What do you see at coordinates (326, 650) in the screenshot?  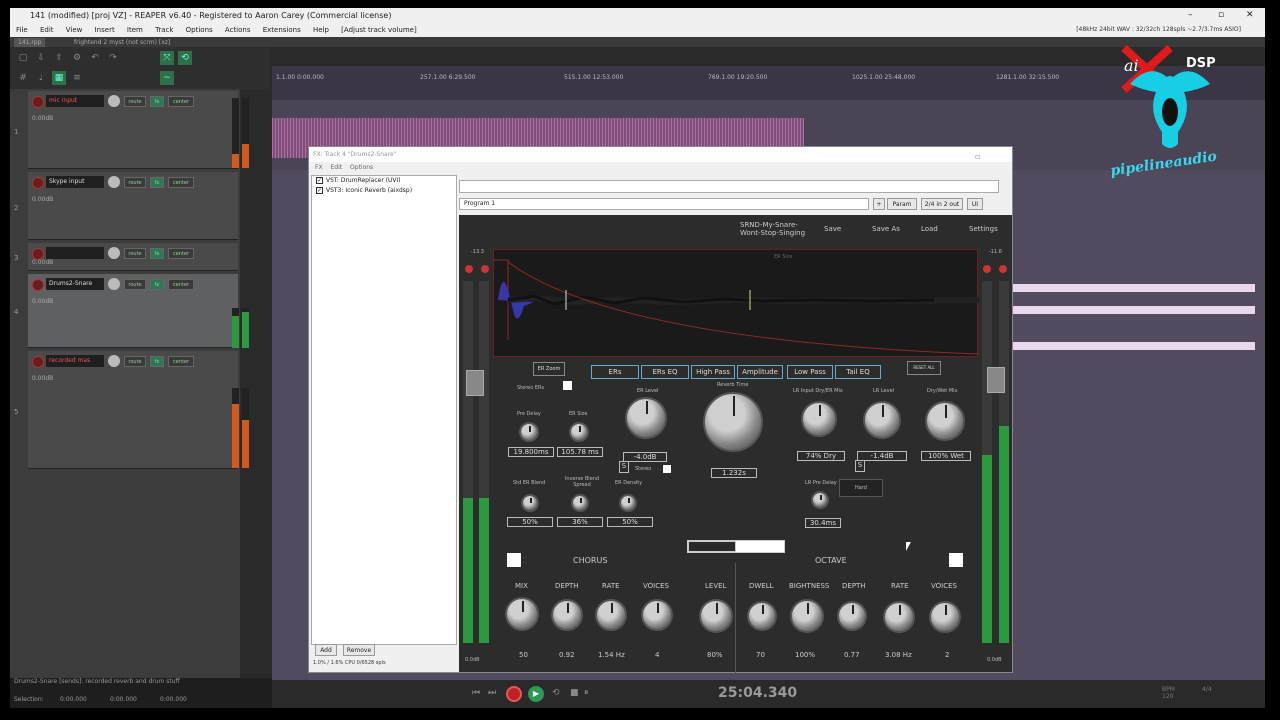 I see `add-button: Add` at bounding box center [326, 650].